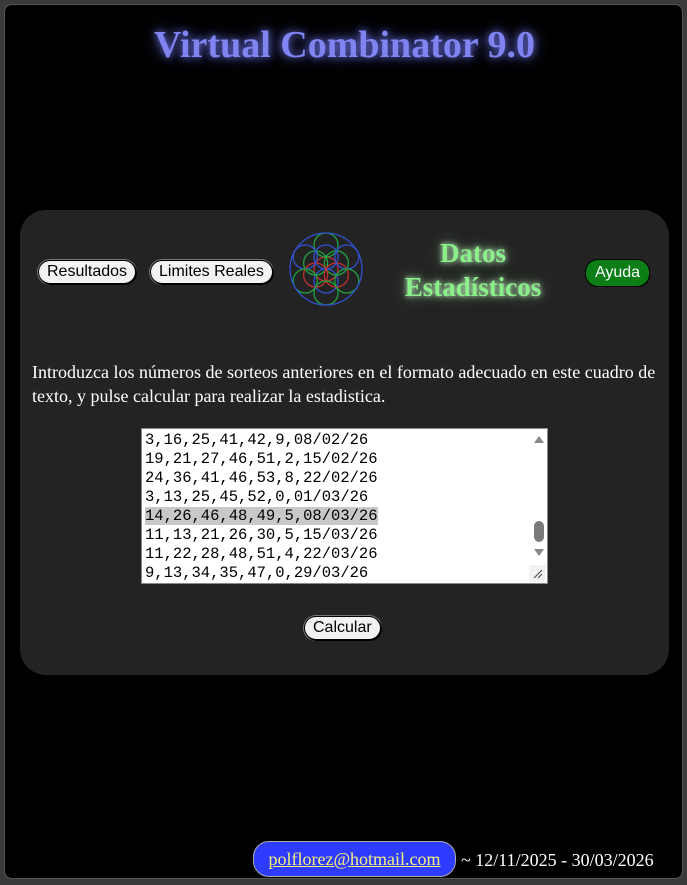 Image resolution: width=687 pixels, height=885 pixels. What do you see at coordinates (261, 573) in the screenshot?
I see `draw-line: 9,13,34,35,47,0,29/03/26` at bounding box center [261, 573].